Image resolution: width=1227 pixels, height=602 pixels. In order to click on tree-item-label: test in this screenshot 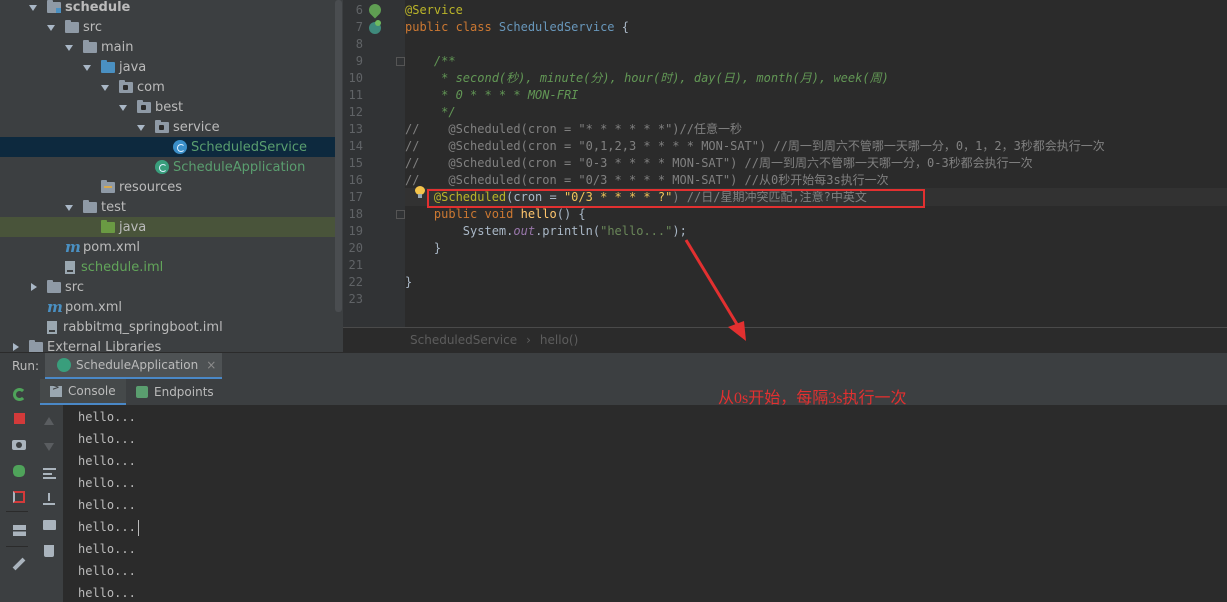, I will do `click(113, 207)`.